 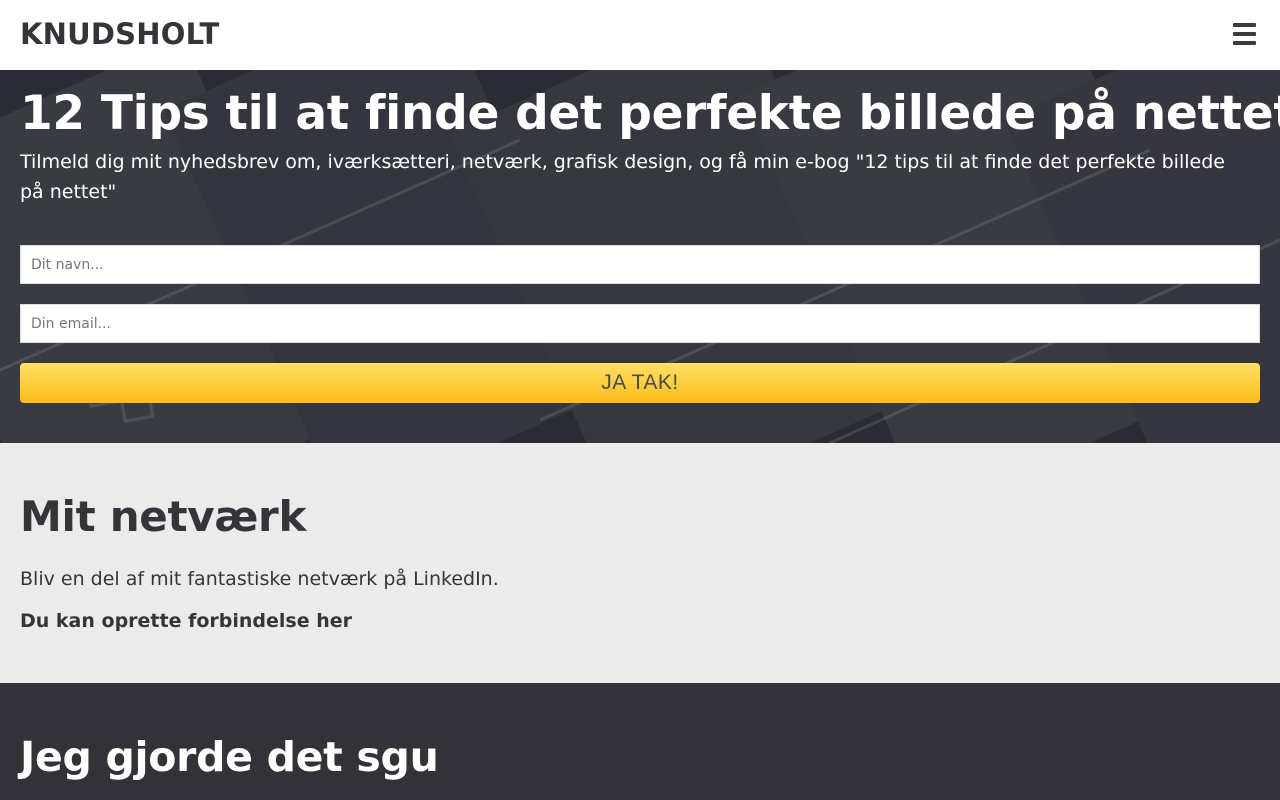 What do you see at coordinates (640, 383) in the screenshot?
I see `subscribe-button: JA TAK!` at bounding box center [640, 383].